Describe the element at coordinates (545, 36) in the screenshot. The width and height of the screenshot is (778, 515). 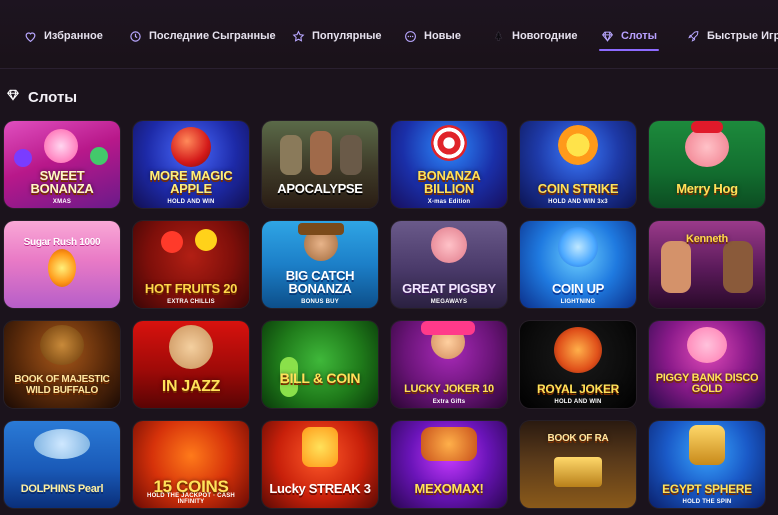
I see `tab-label: Новогодние` at that location.